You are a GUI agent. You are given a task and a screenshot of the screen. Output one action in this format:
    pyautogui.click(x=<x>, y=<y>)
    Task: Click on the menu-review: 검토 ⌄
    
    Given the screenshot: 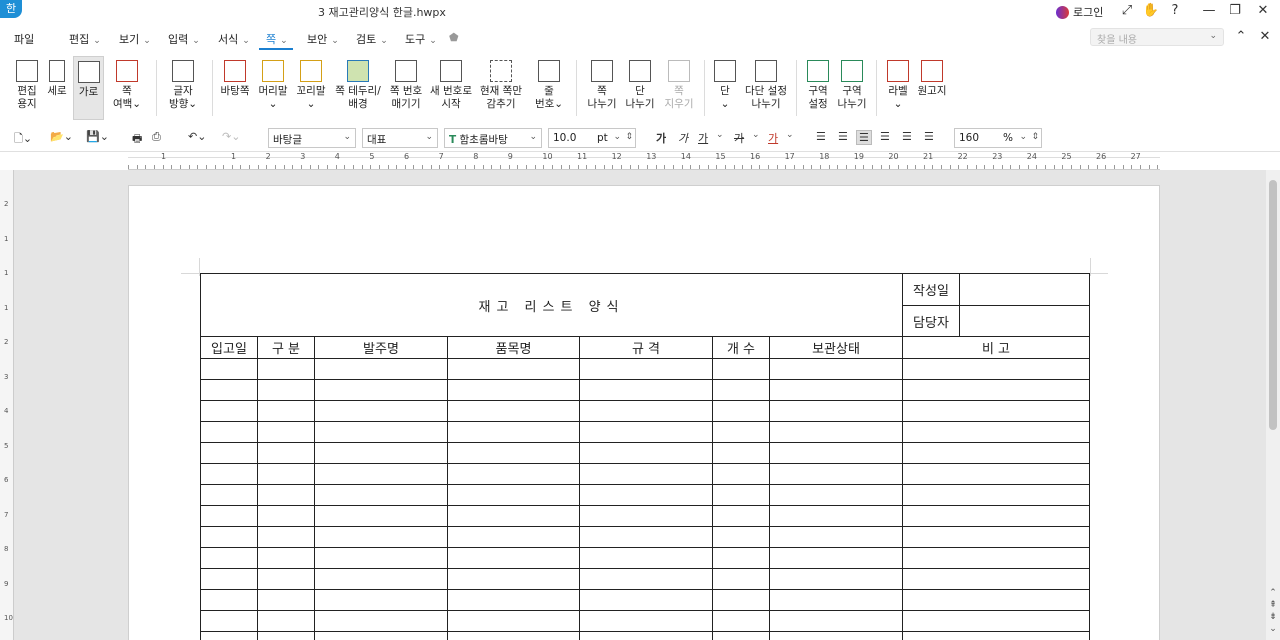 What is the action you would take?
    pyautogui.click(x=372, y=39)
    